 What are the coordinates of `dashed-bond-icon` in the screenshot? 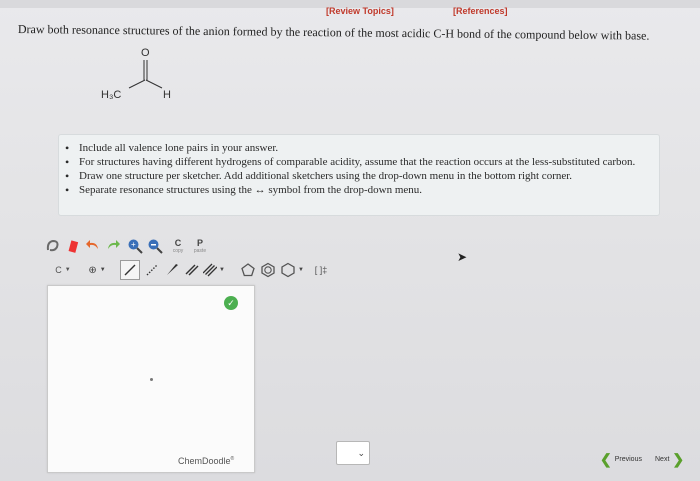 It's located at (152, 270).